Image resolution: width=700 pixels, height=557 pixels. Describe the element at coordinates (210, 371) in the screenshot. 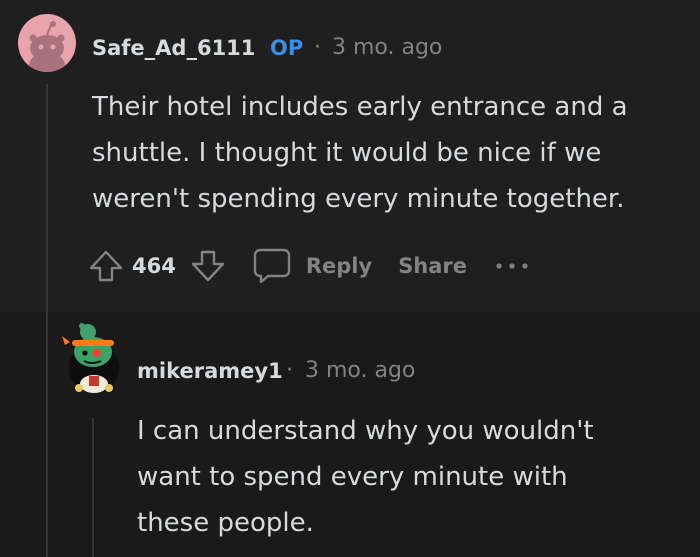

I see `comment-author: mikeramey1` at that location.